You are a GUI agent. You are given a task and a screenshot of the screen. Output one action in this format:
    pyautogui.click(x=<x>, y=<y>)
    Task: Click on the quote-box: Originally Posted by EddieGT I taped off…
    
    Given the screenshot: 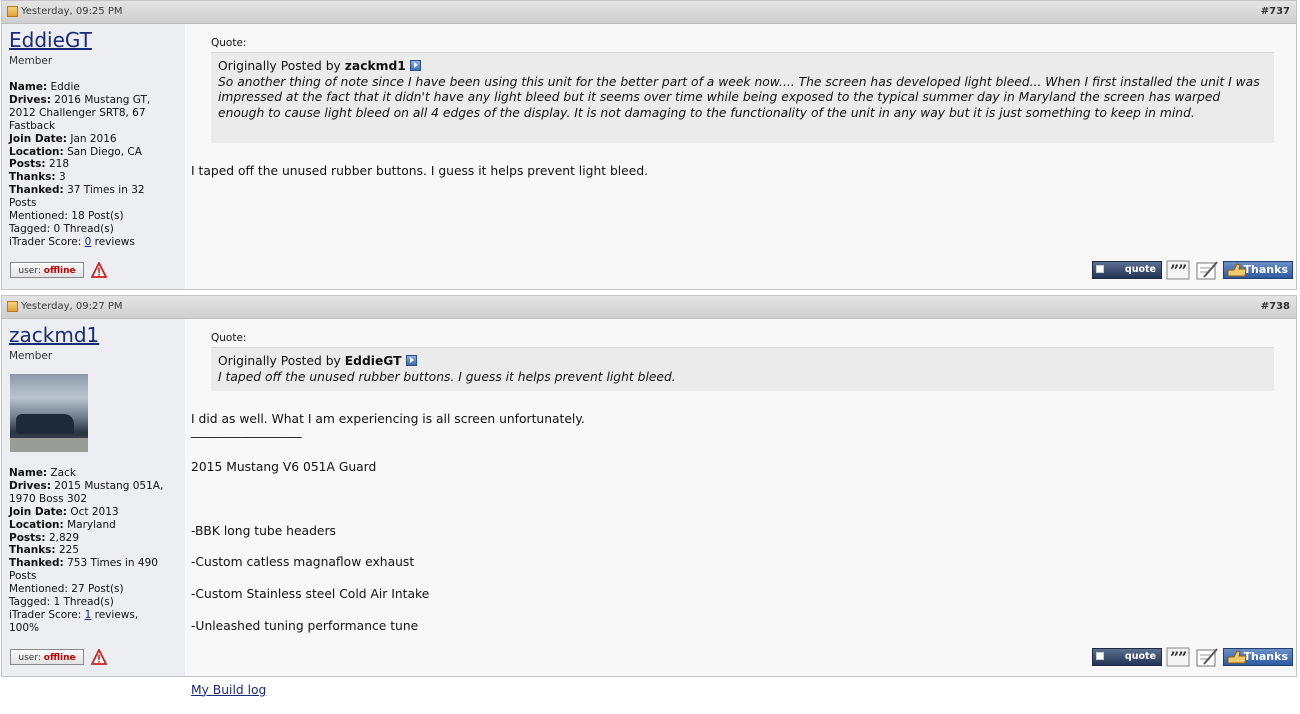 What is the action you would take?
    pyautogui.click(x=742, y=369)
    